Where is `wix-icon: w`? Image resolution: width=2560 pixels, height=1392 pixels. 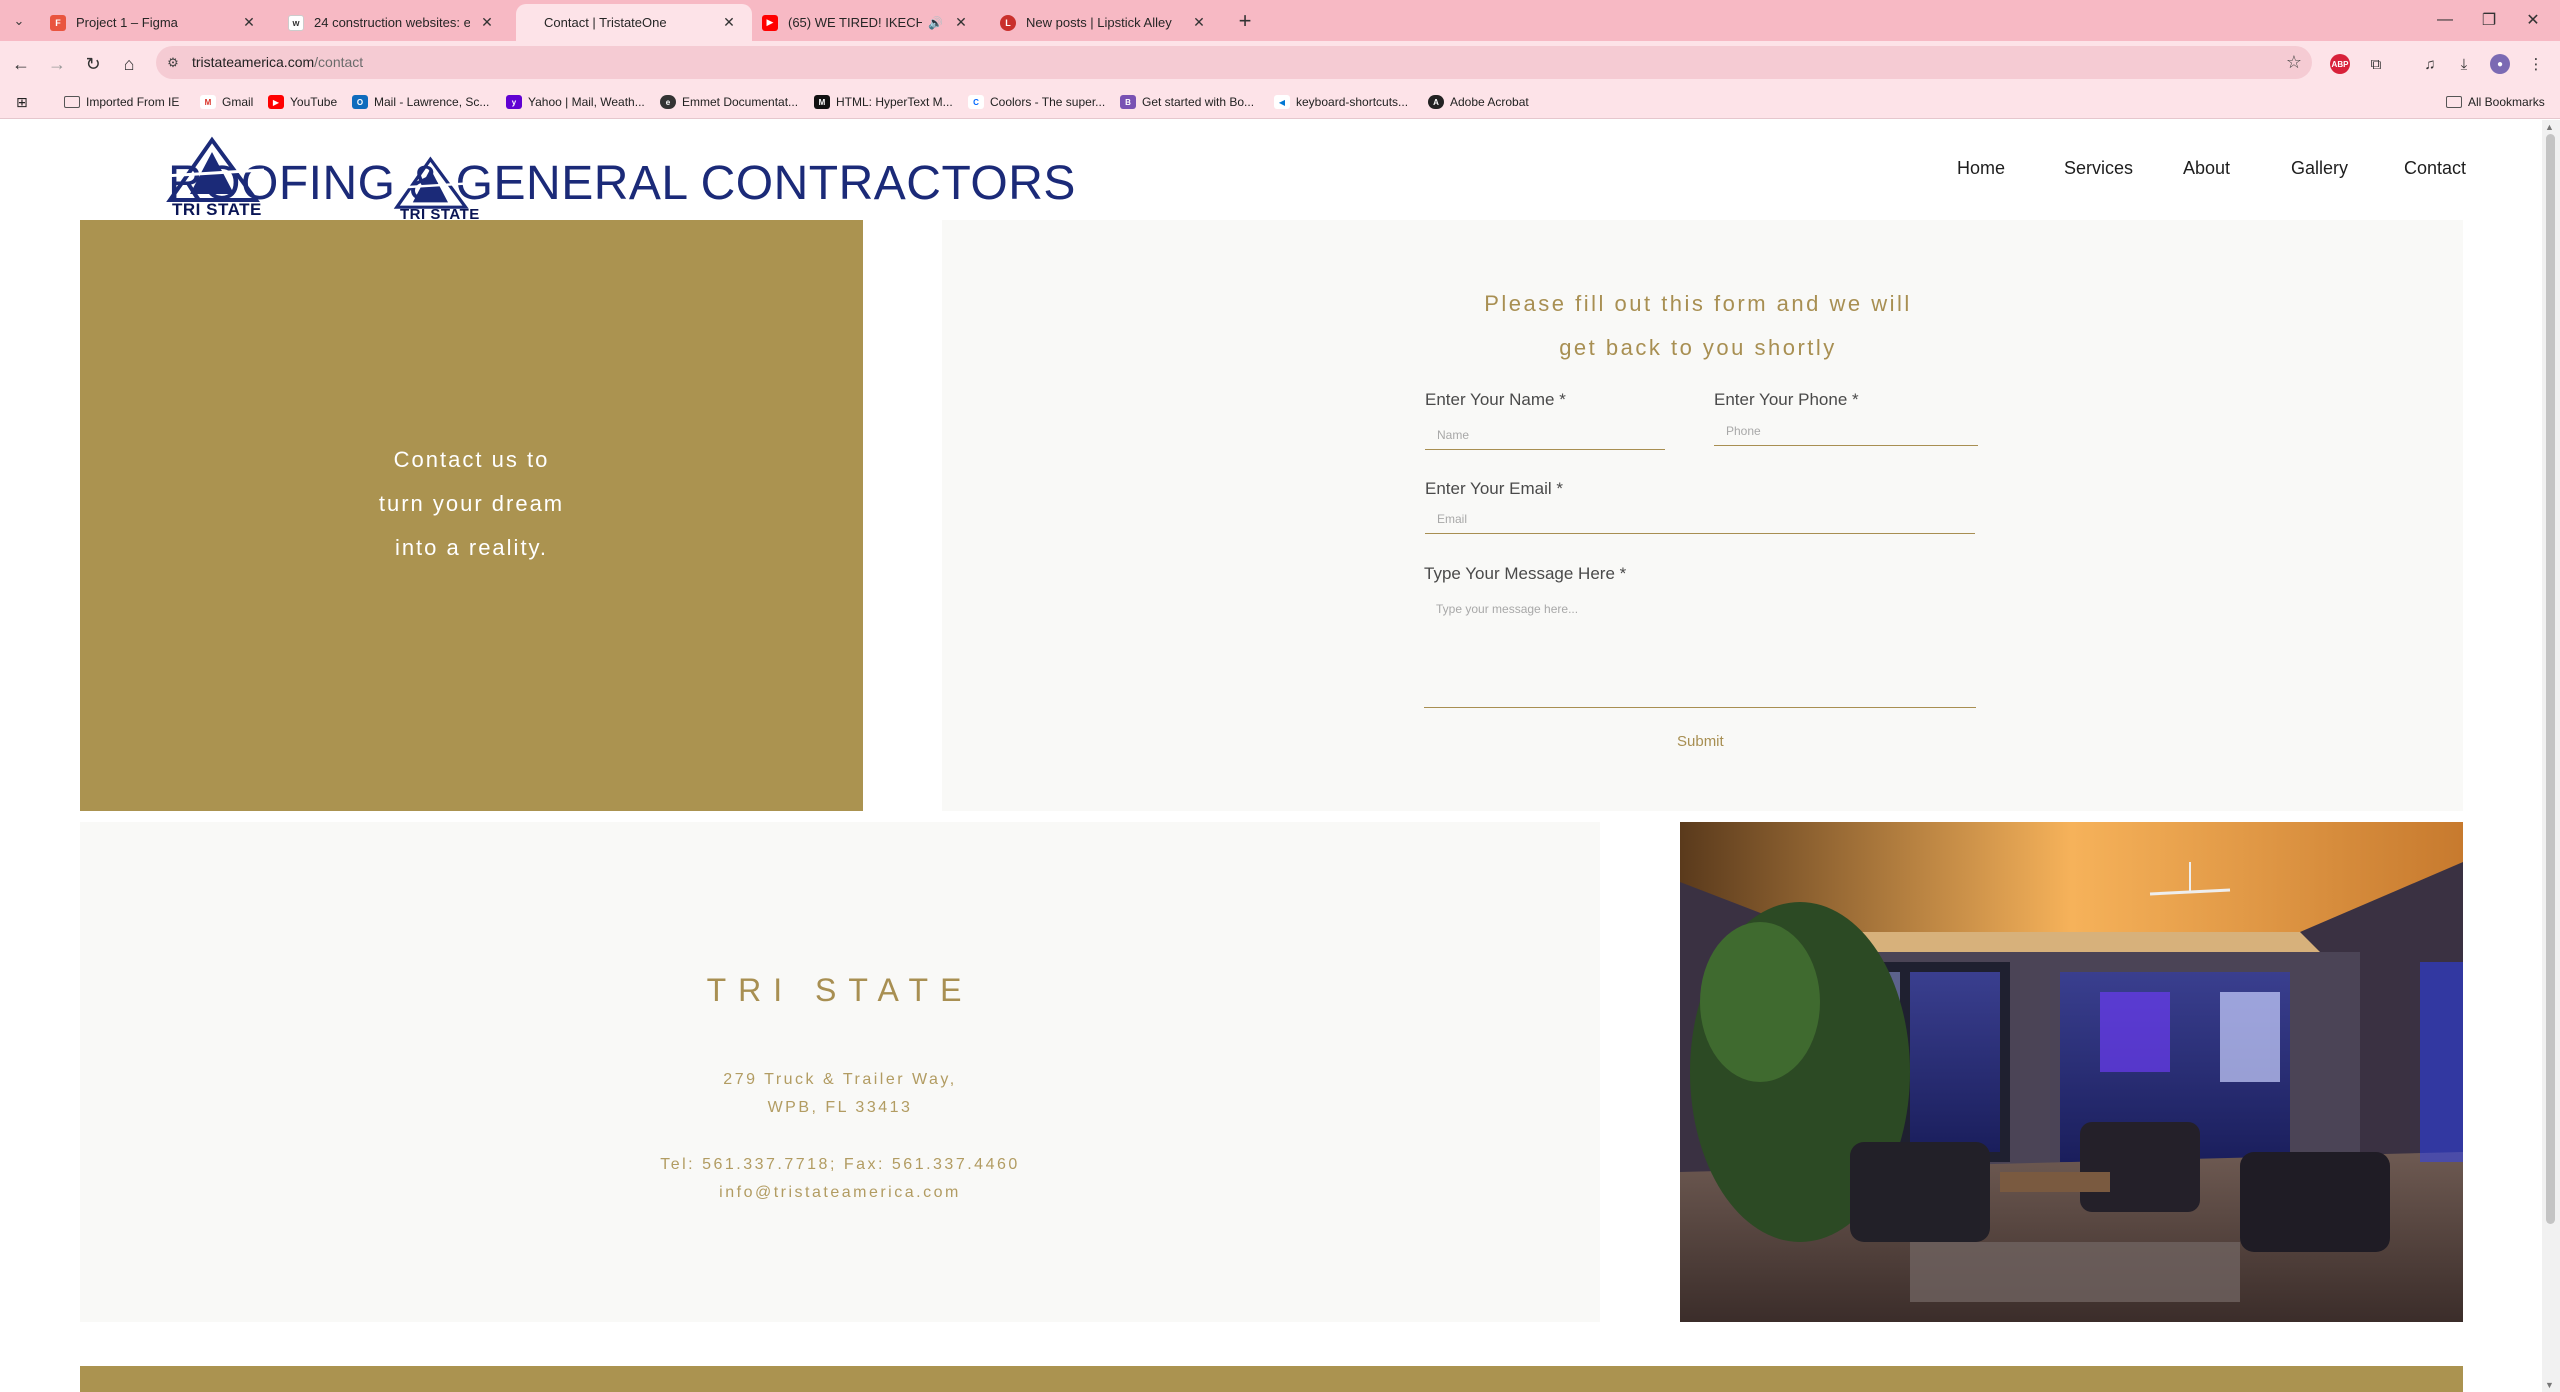 wix-icon: w is located at coordinates (296, 22).